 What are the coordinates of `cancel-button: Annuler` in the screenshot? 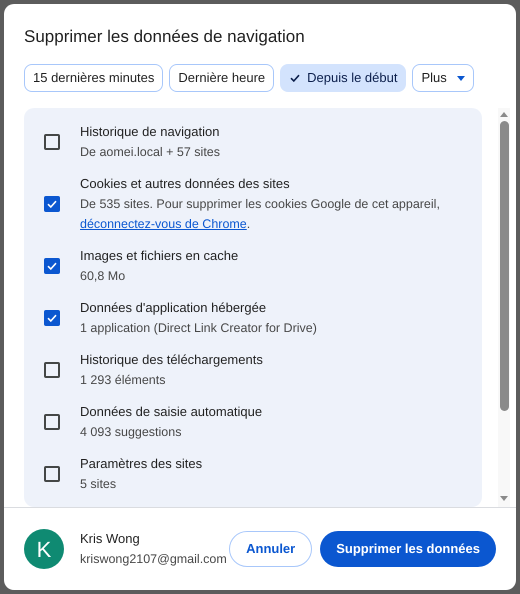 It's located at (270, 549).